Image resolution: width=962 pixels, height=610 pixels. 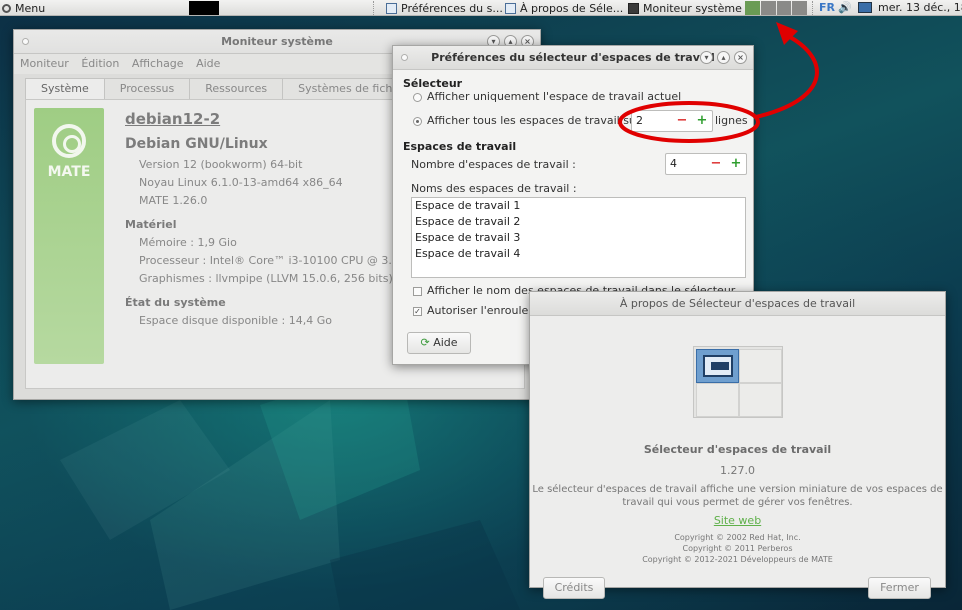 I want to click on list-item: Espace de travail 4, so click(x=578, y=254).